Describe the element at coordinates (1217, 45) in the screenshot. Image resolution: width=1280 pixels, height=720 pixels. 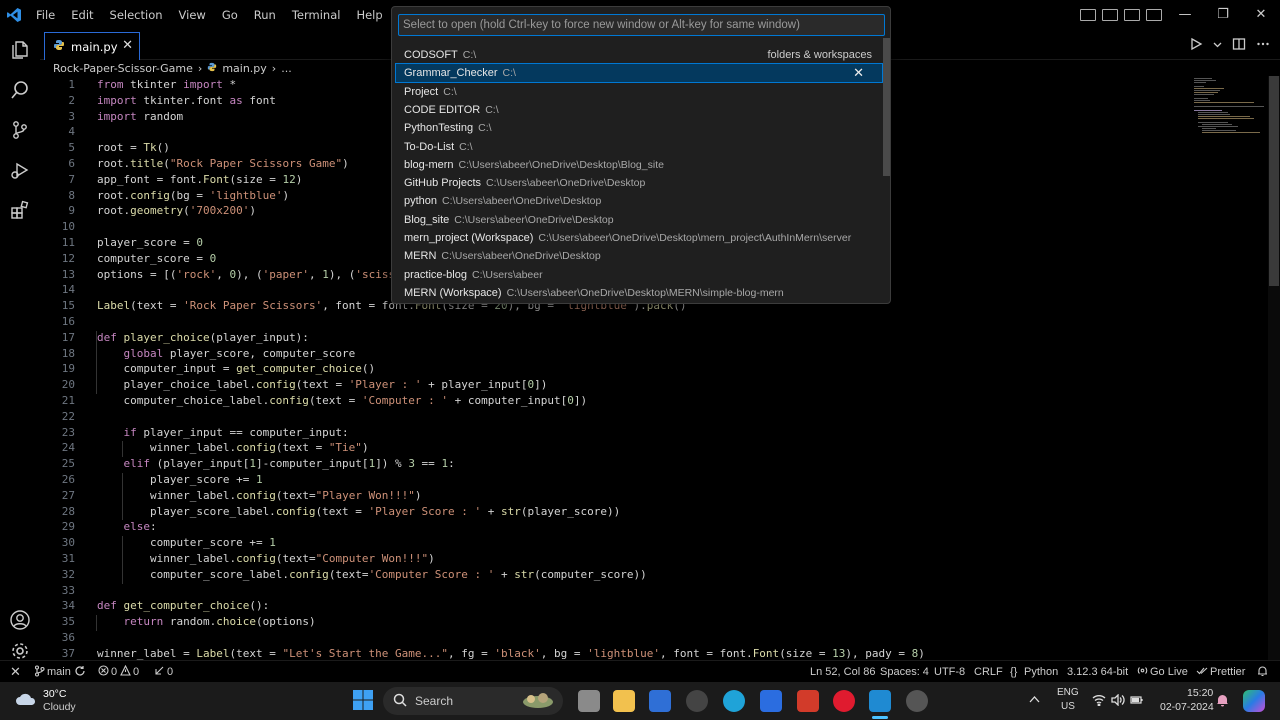
I see `chevron-down-icon` at that location.